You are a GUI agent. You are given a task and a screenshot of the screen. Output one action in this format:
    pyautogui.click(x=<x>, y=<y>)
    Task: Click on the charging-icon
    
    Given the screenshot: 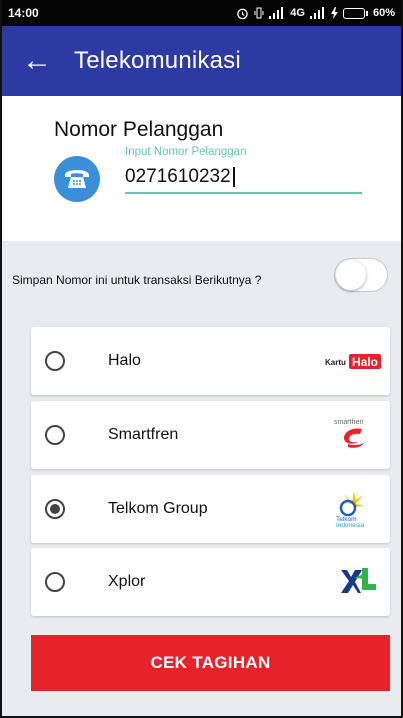 What is the action you would take?
    pyautogui.click(x=334, y=13)
    